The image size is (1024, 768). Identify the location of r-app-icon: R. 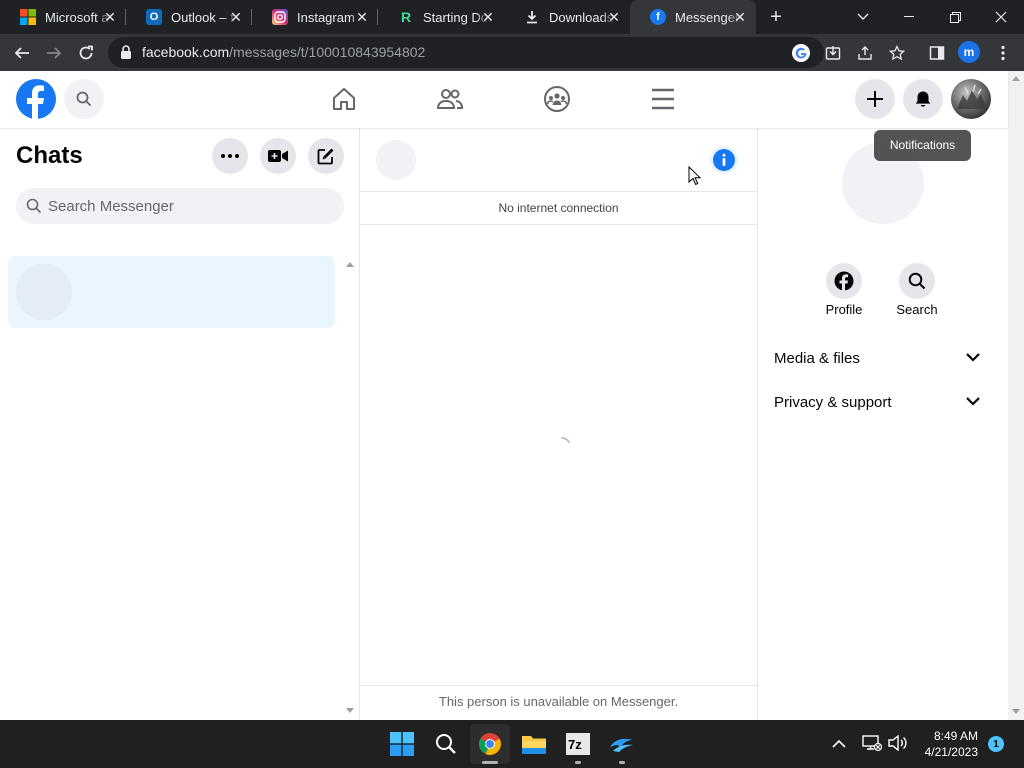
(406, 17).